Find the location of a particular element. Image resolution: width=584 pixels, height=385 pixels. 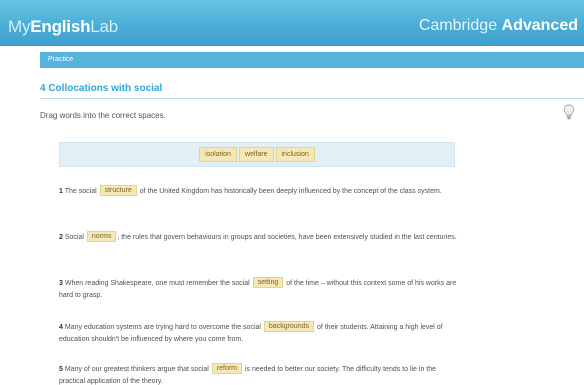

question-number: 2 is located at coordinates (61, 237).